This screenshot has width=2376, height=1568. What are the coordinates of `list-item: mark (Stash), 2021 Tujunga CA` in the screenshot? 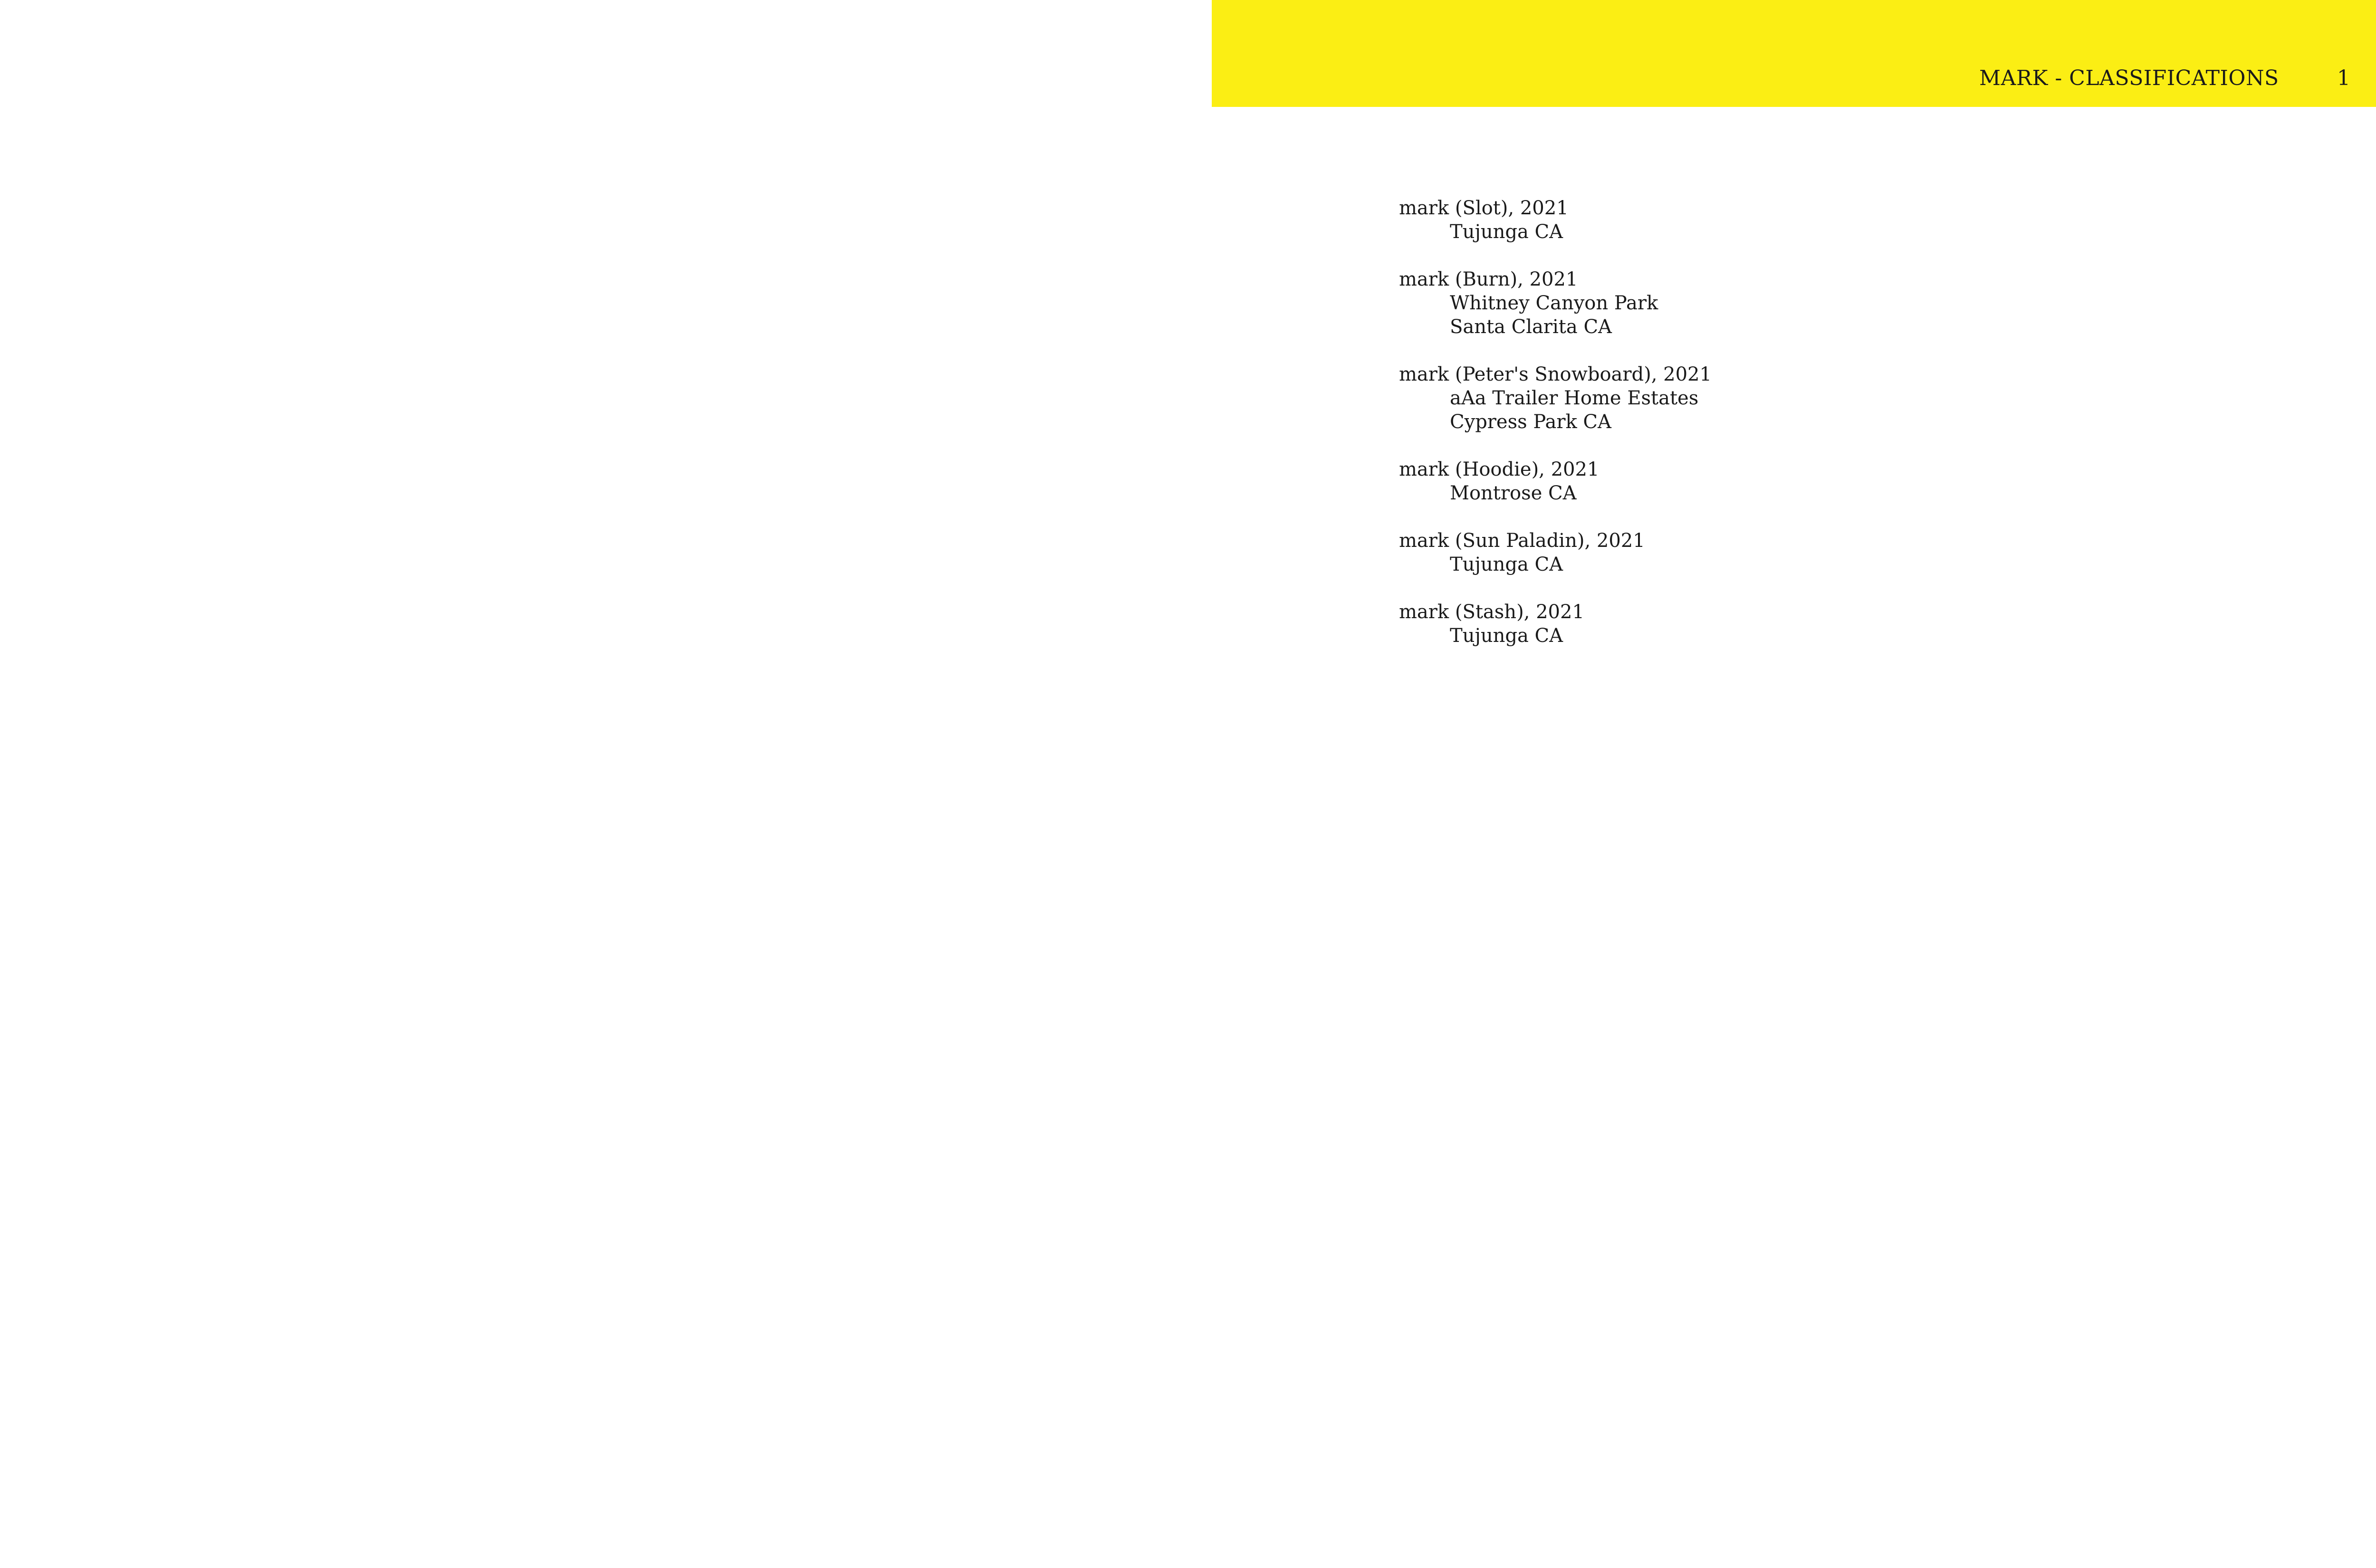 It's located at (1731, 624).